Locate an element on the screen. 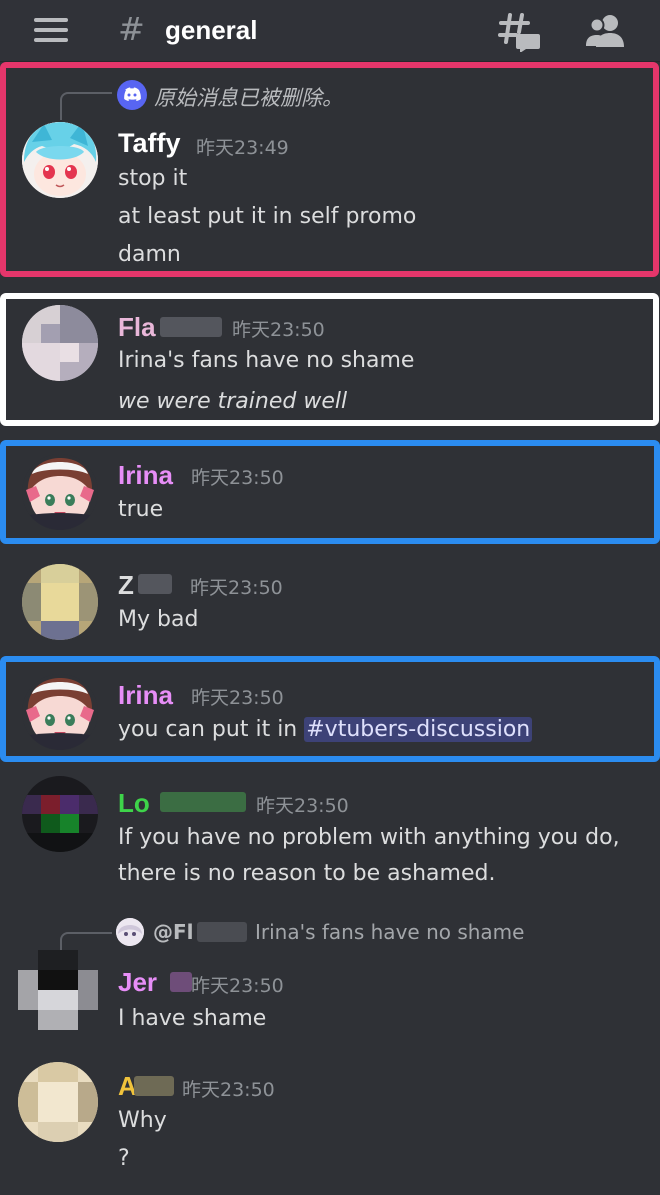  message-line: you can put it in #vtubers-discussion is located at coordinates (325, 729).